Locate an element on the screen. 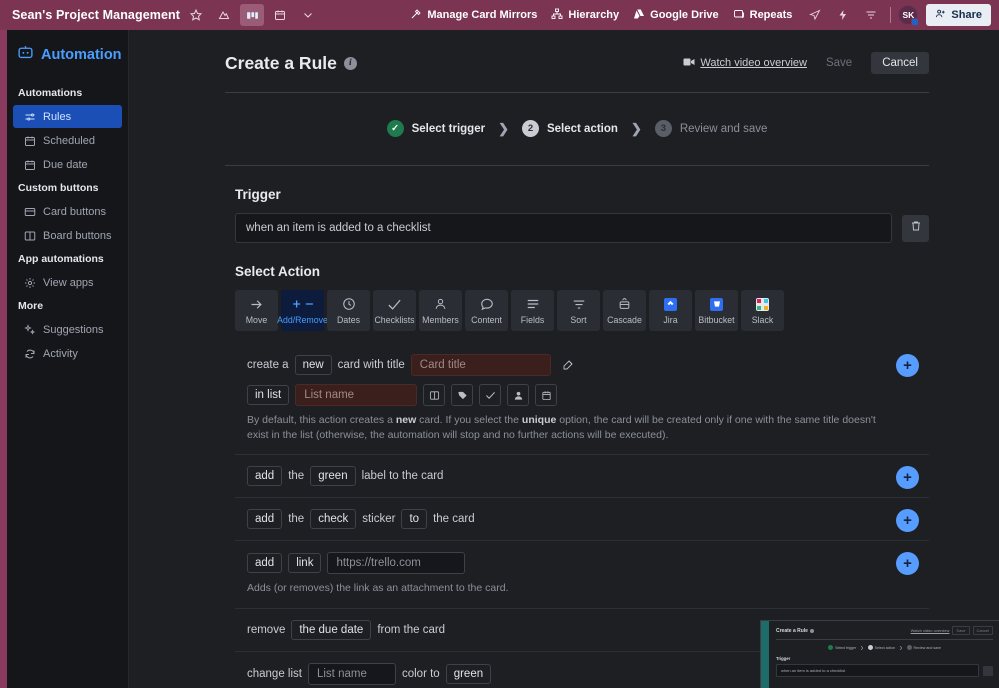  sidebar-group-automations: Automations is located at coordinates (50, 93).